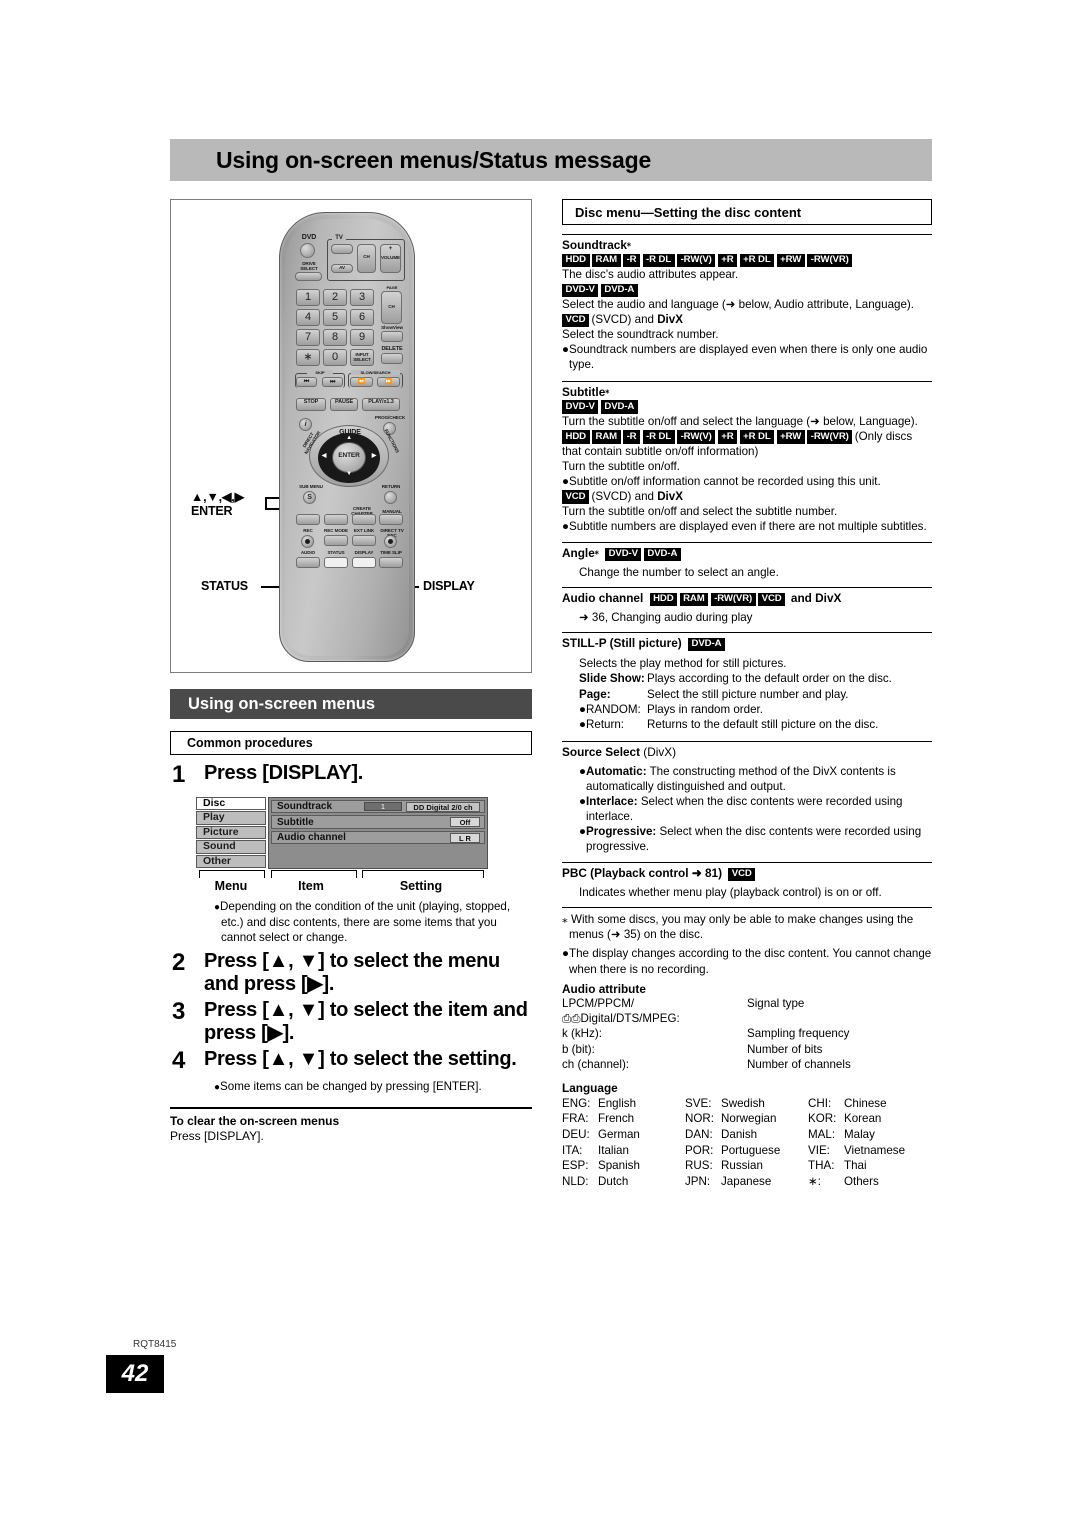 The height and width of the screenshot is (1528, 1080). Describe the element at coordinates (307, 250) in the screenshot. I see `remote-power-button` at that location.